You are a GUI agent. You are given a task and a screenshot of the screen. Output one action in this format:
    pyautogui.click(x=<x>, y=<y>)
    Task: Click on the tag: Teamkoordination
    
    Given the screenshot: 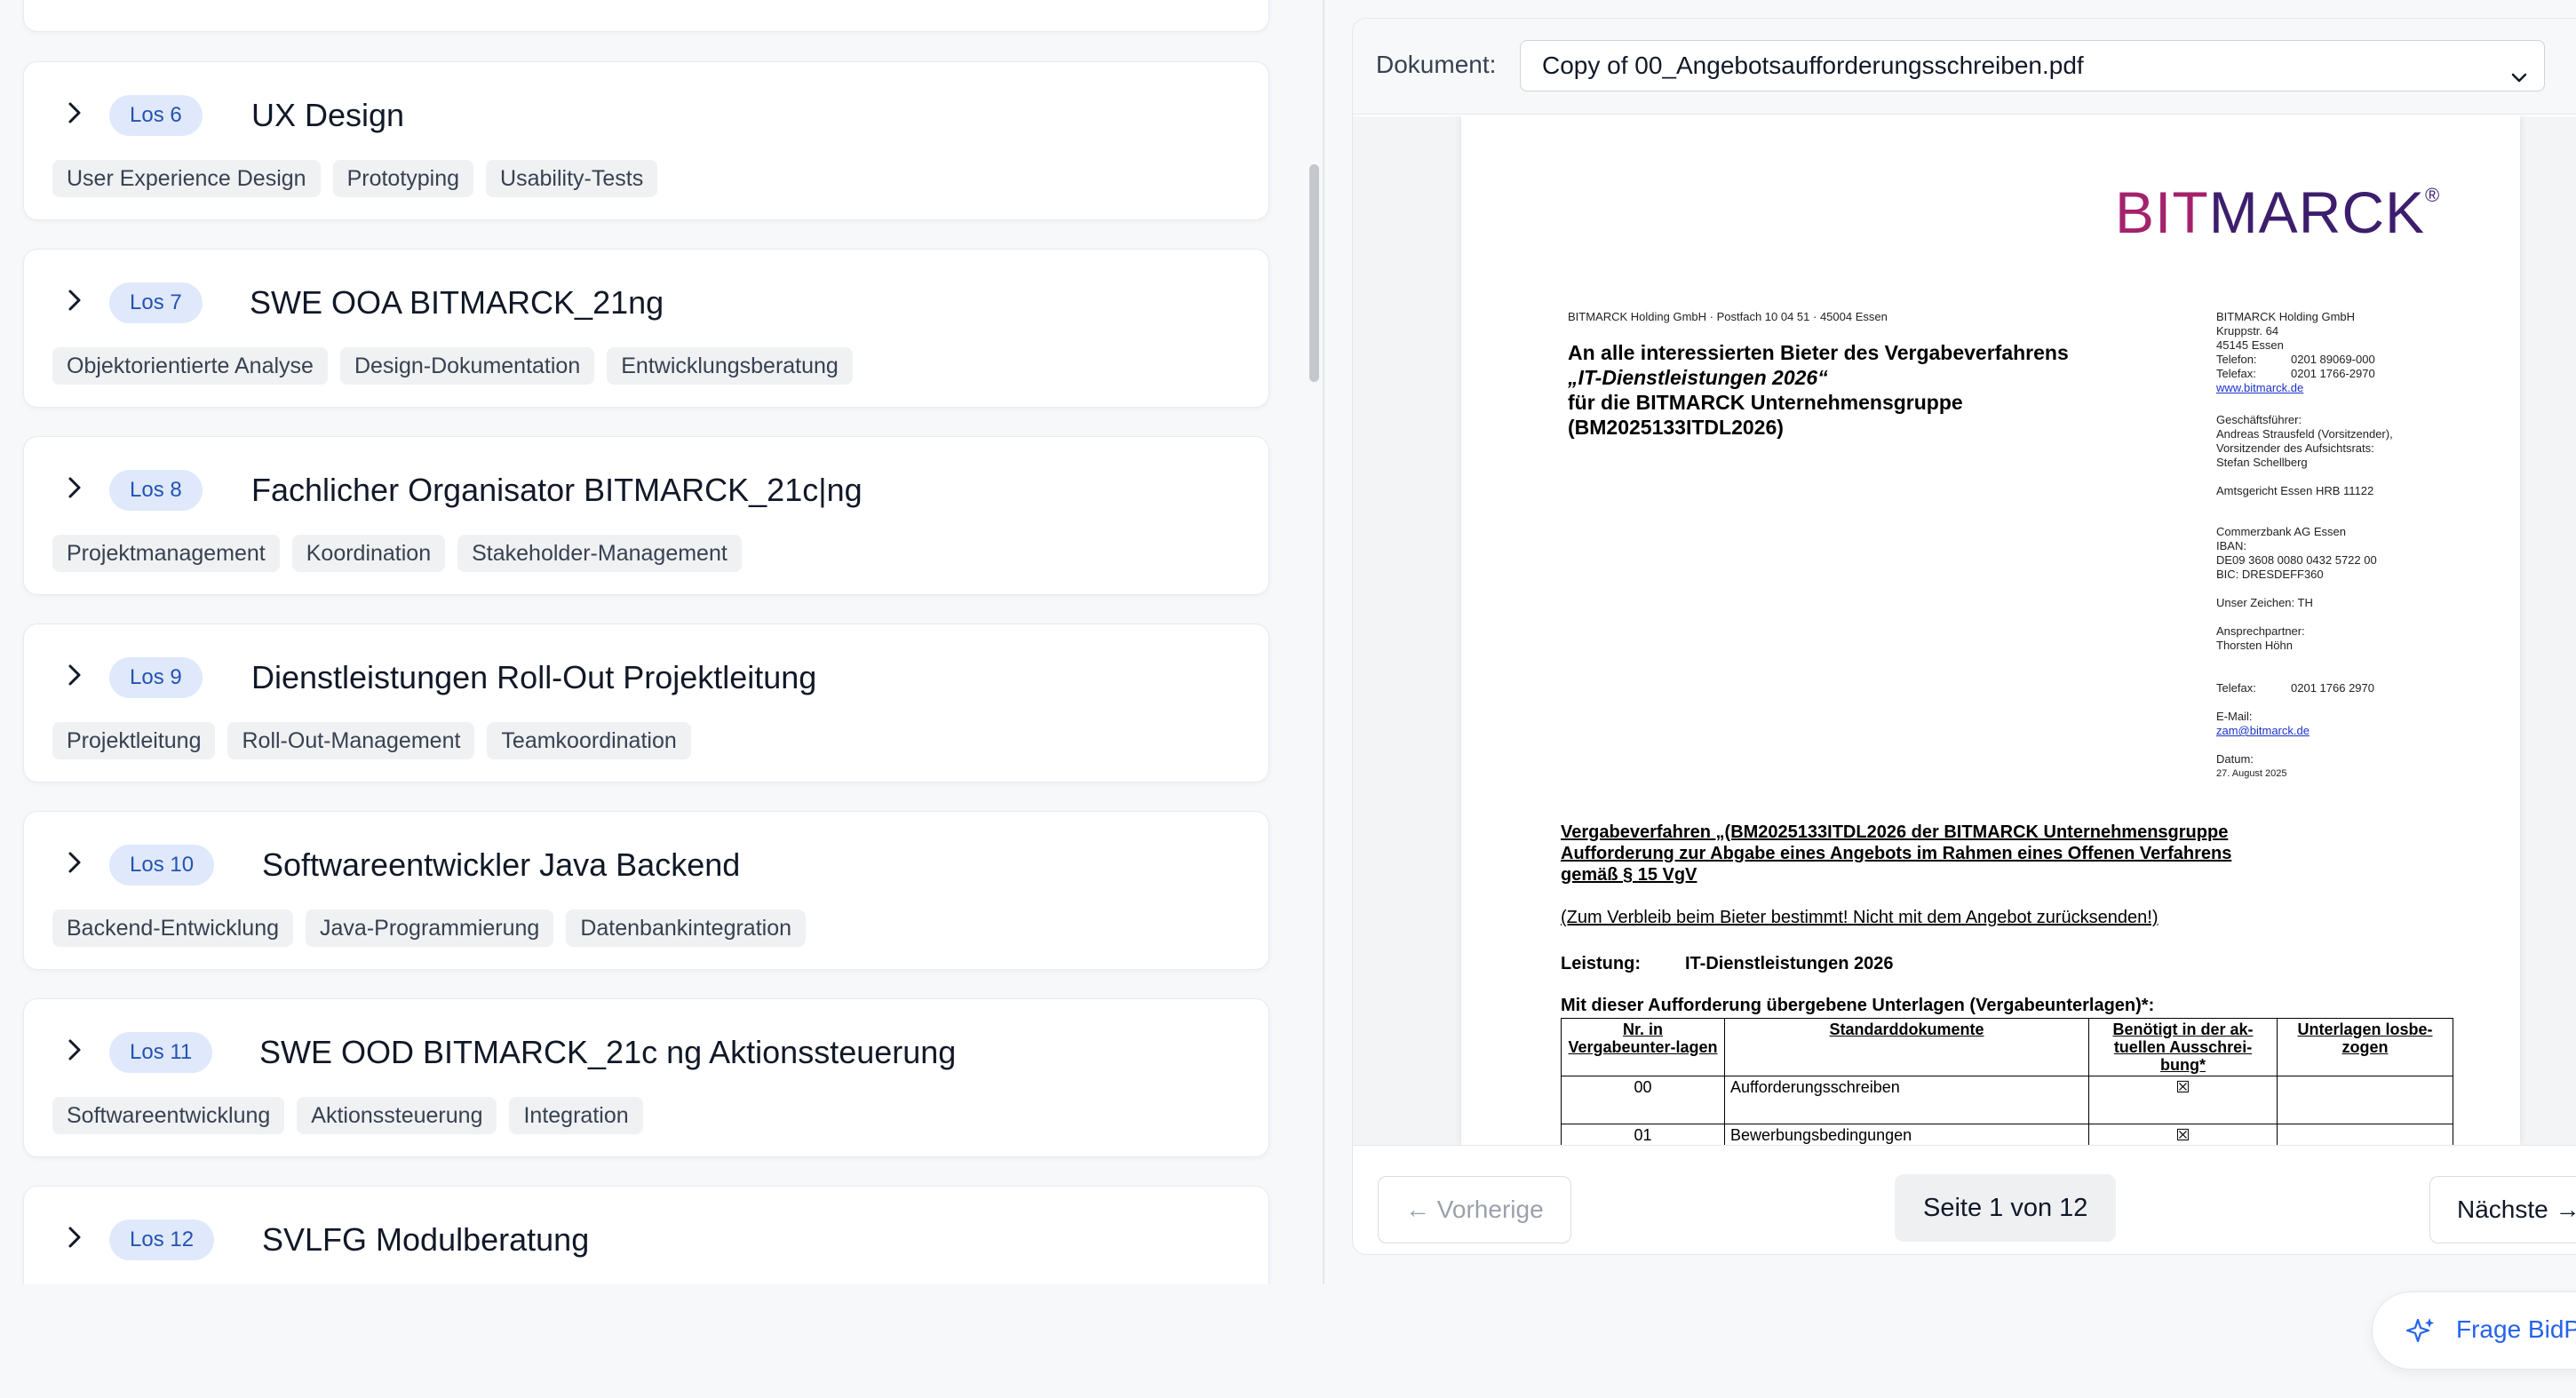 What is the action you would take?
    pyautogui.click(x=589, y=741)
    